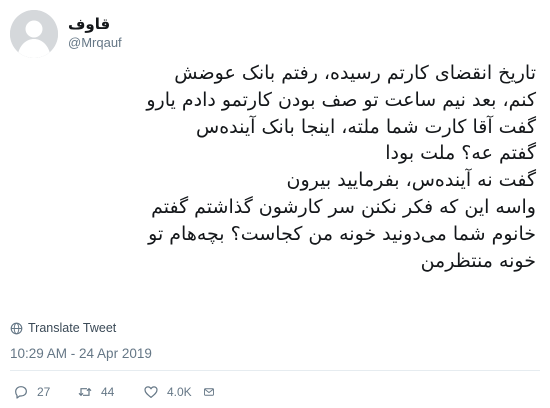  I want to click on reply-button: 27, so click(45, 392).